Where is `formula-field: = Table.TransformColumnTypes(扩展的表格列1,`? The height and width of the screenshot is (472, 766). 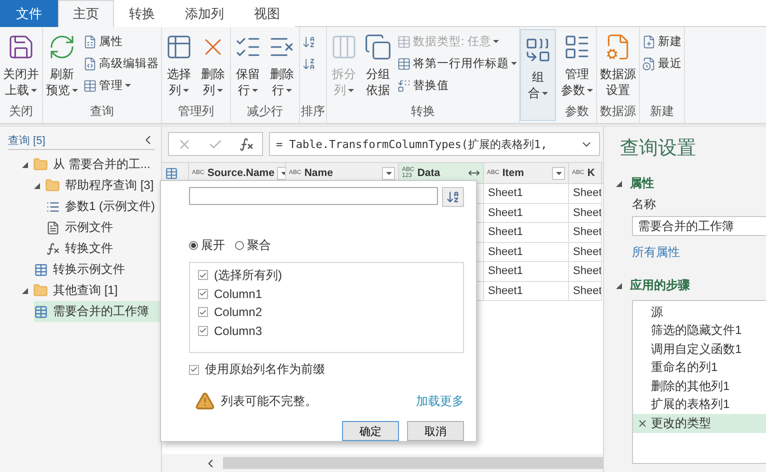
formula-field: = Table.TransformColumnTypes(扩展的表格列1, is located at coordinates (434, 144).